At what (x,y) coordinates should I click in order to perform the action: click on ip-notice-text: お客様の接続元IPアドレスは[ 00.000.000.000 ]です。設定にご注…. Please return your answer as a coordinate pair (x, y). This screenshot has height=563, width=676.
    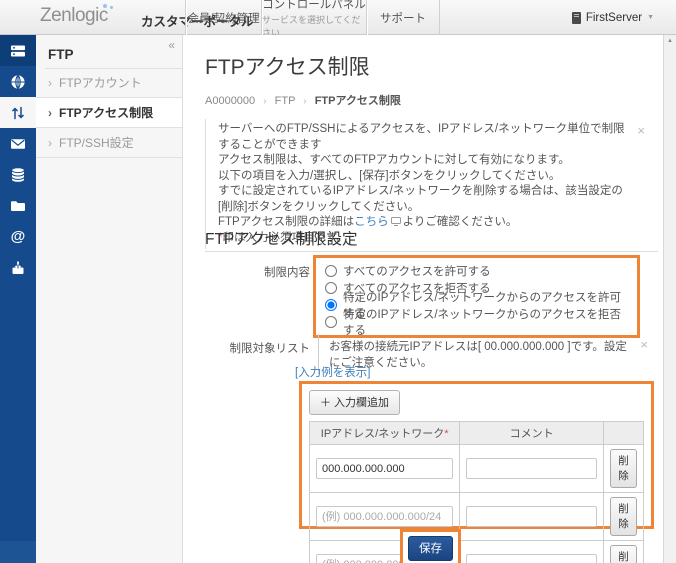
    Looking at the image, I should click on (478, 355).